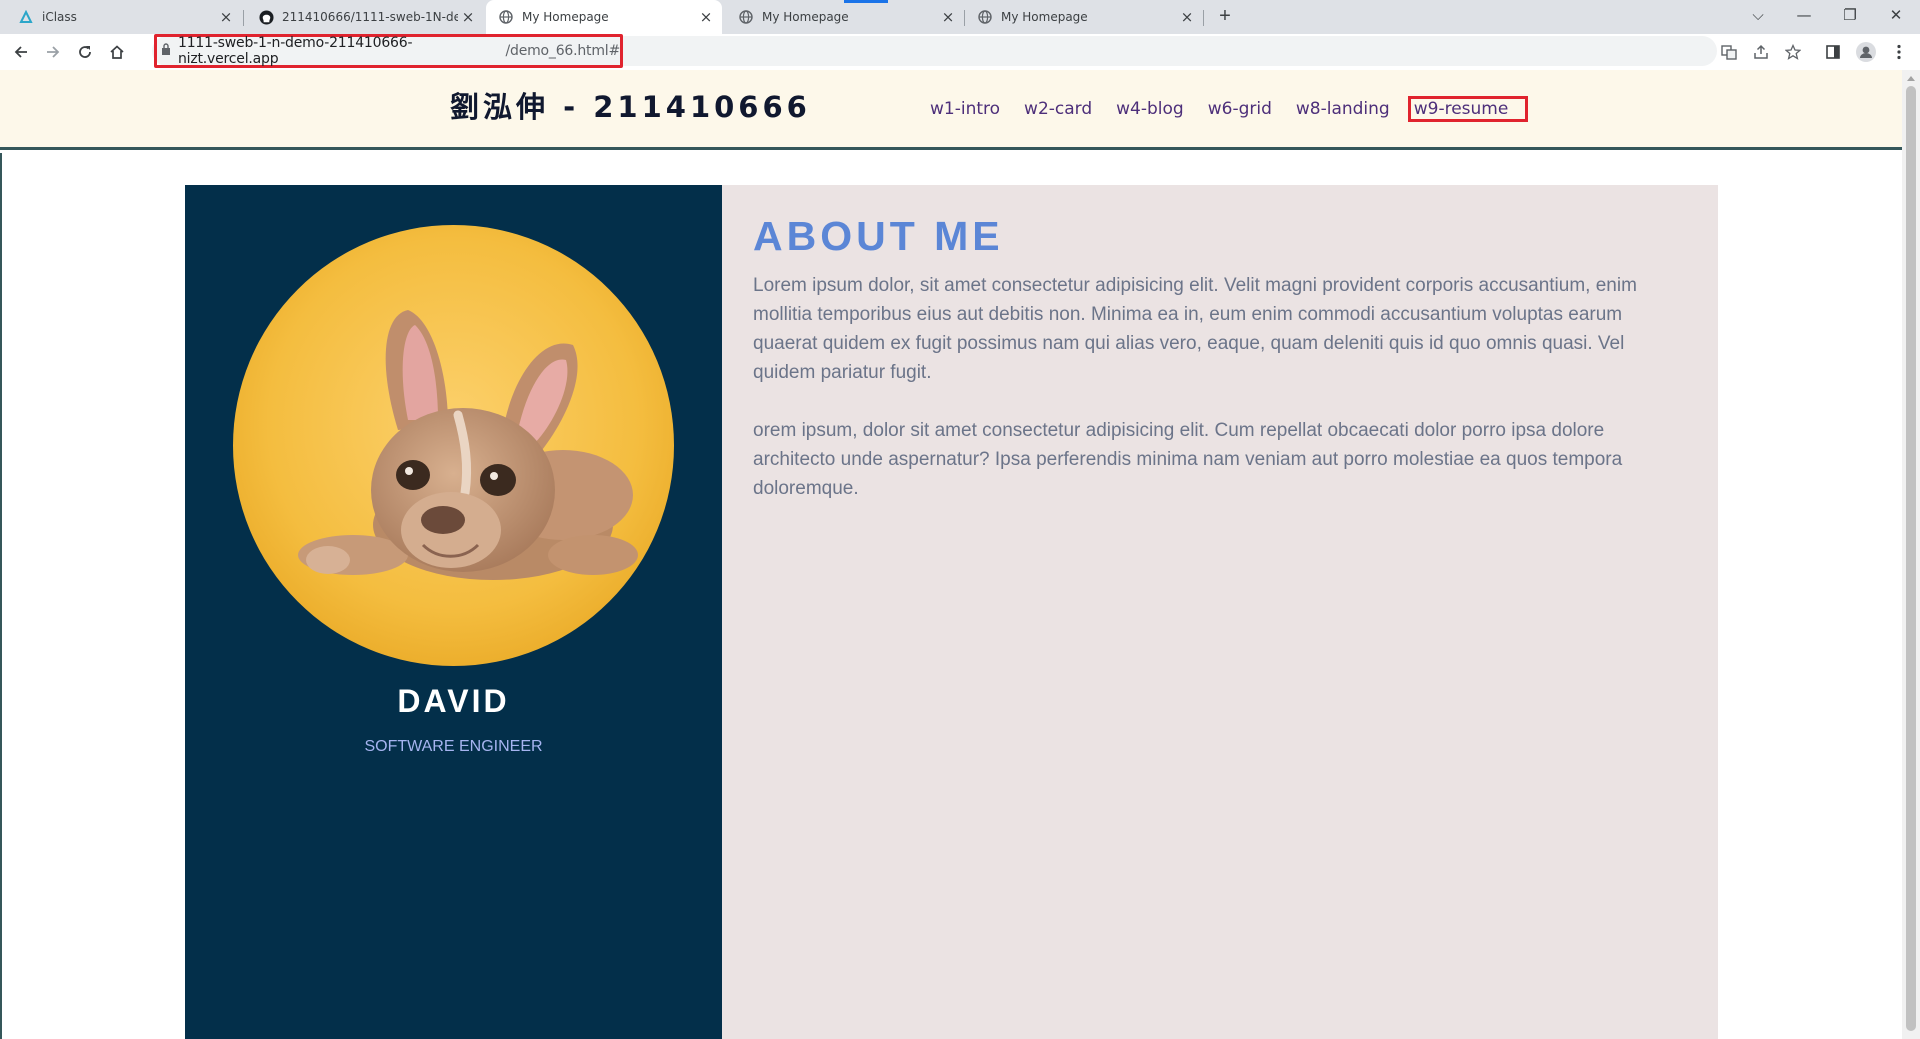 The image size is (1920, 1039). What do you see at coordinates (370, 17) in the screenshot?
I see `tab-title: 211410666/1111-sweb-1N-de` at bounding box center [370, 17].